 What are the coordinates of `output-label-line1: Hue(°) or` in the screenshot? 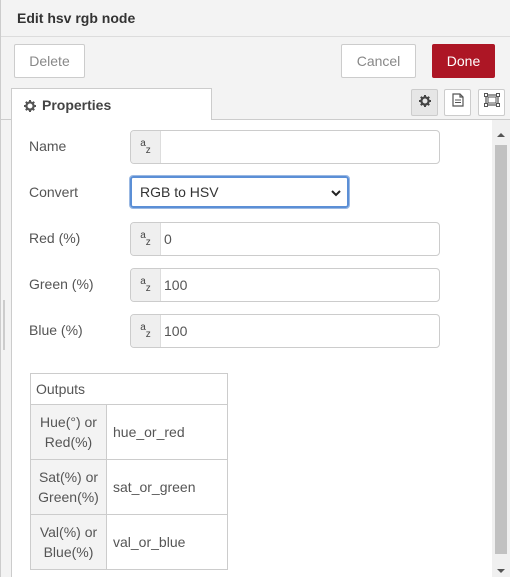 It's located at (68, 422).